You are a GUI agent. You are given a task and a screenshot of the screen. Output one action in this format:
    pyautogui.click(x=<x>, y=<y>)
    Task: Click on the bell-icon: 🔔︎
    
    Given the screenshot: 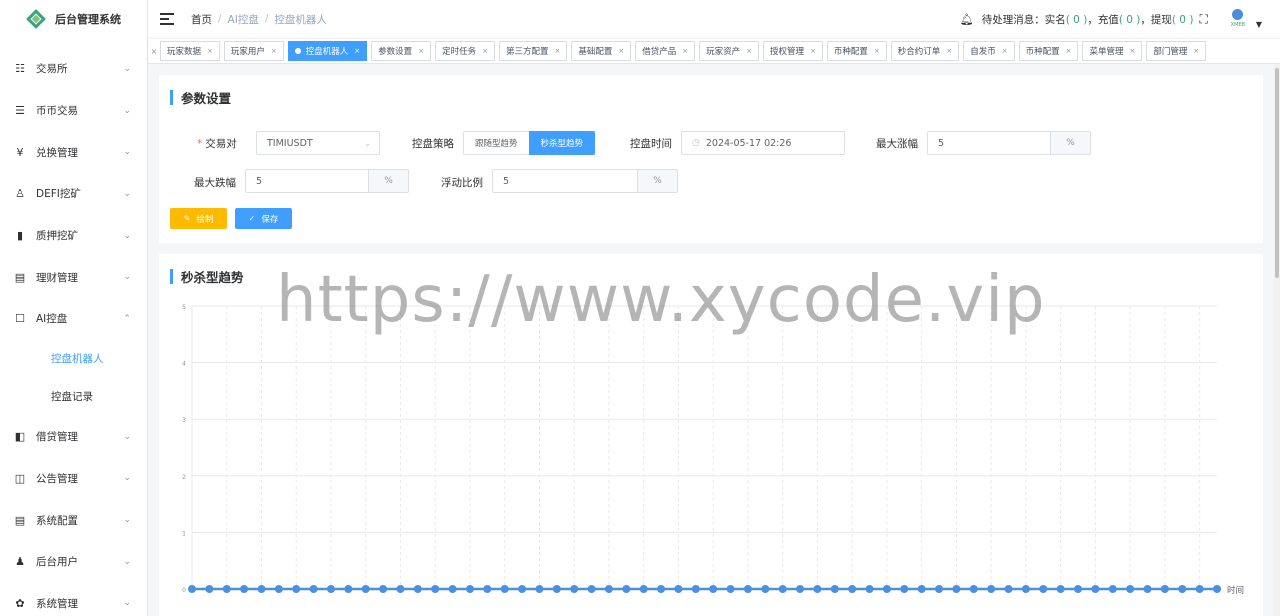 What is the action you would take?
    pyautogui.click(x=967, y=19)
    